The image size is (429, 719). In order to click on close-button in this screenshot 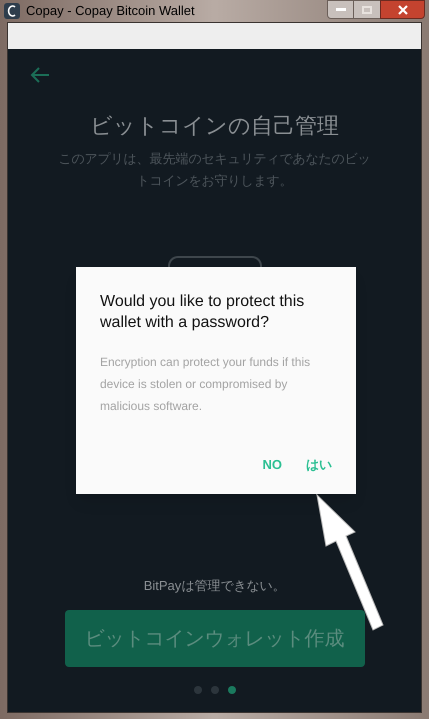, I will do `click(402, 9)`.